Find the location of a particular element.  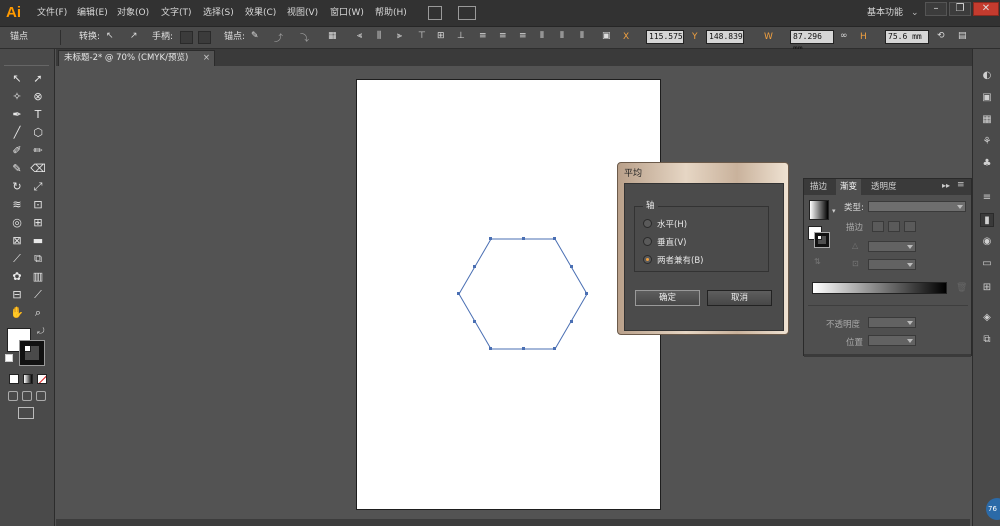

distribute-left-icon: ⦀ is located at coordinates (546, 37).